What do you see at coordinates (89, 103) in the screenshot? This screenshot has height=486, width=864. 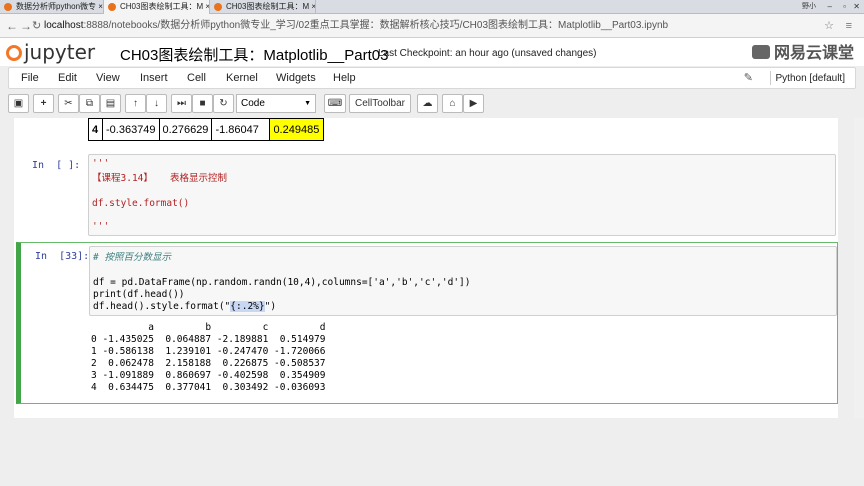 I see `copy-icon: ⧉` at bounding box center [89, 103].